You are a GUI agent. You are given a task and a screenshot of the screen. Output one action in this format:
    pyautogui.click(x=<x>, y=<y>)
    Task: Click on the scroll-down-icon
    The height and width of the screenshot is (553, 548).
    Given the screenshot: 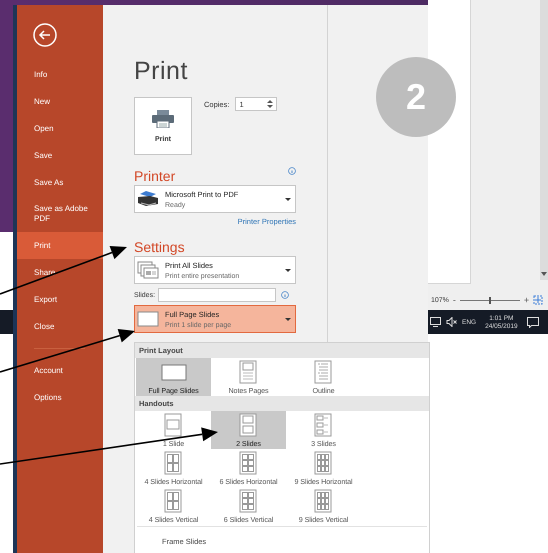 What is the action you would take?
    pyautogui.click(x=544, y=274)
    